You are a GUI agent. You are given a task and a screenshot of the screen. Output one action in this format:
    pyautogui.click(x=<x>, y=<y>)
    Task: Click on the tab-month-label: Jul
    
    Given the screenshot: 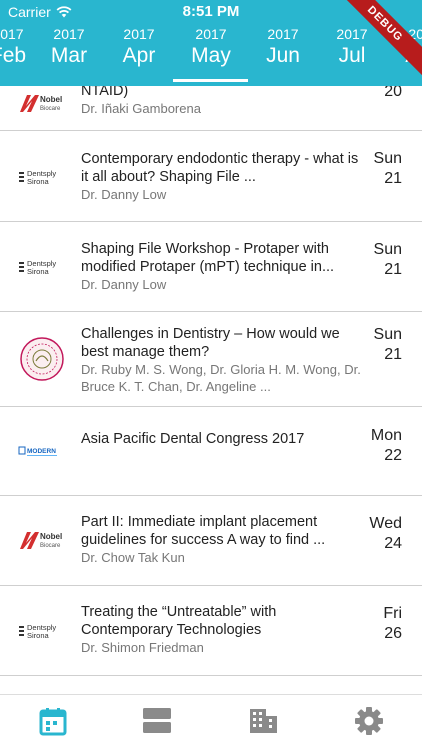 What is the action you would take?
    pyautogui.click(x=352, y=55)
    